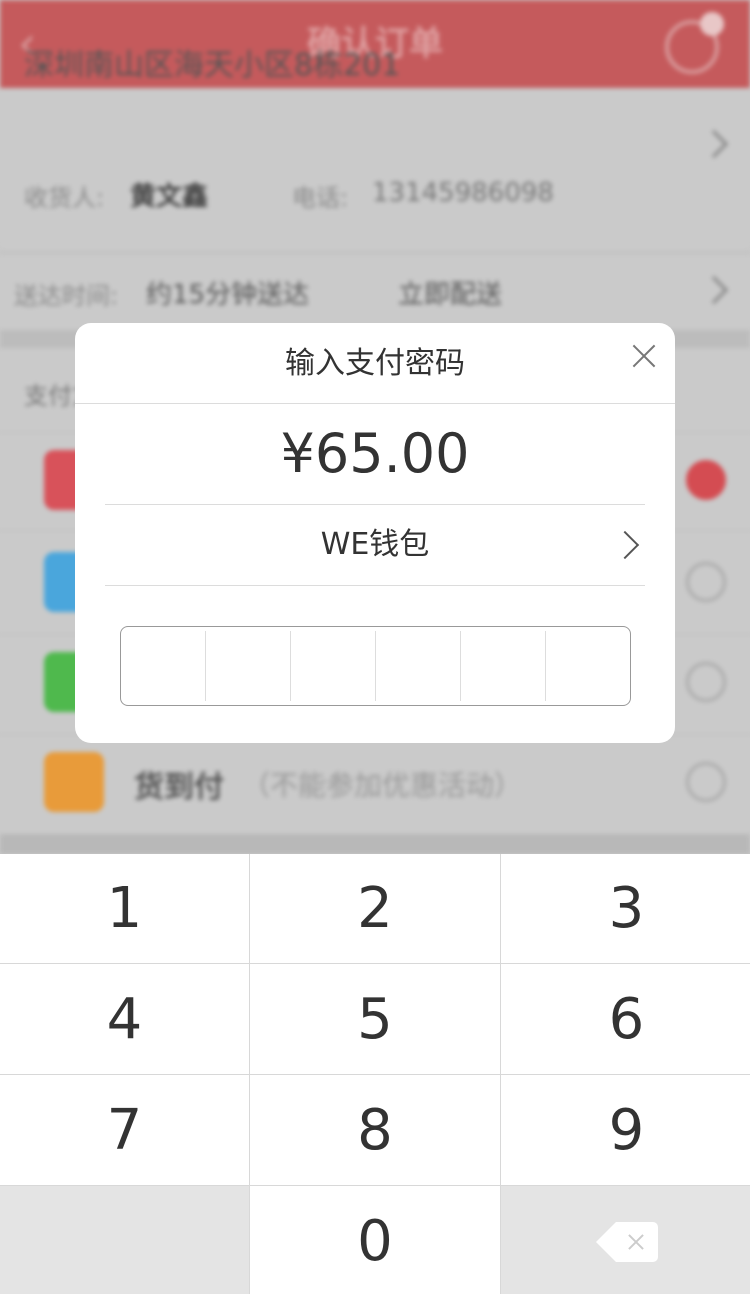  I want to click on key-1: 1, so click(124, 908).